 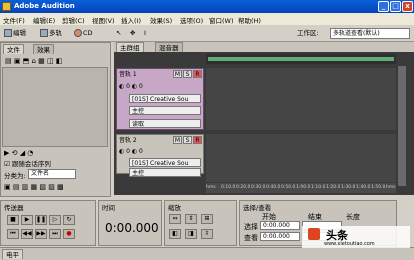 What do you see at coordinates (251, 238) in the screenshot?
I see `view-row-label: 查看` at bounding box center [251, 238].